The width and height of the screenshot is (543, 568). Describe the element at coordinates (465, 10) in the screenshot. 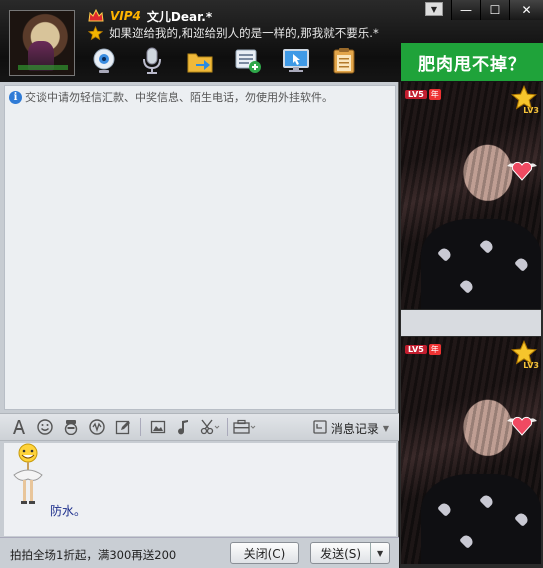

I see `minimize-button: —` at that location.